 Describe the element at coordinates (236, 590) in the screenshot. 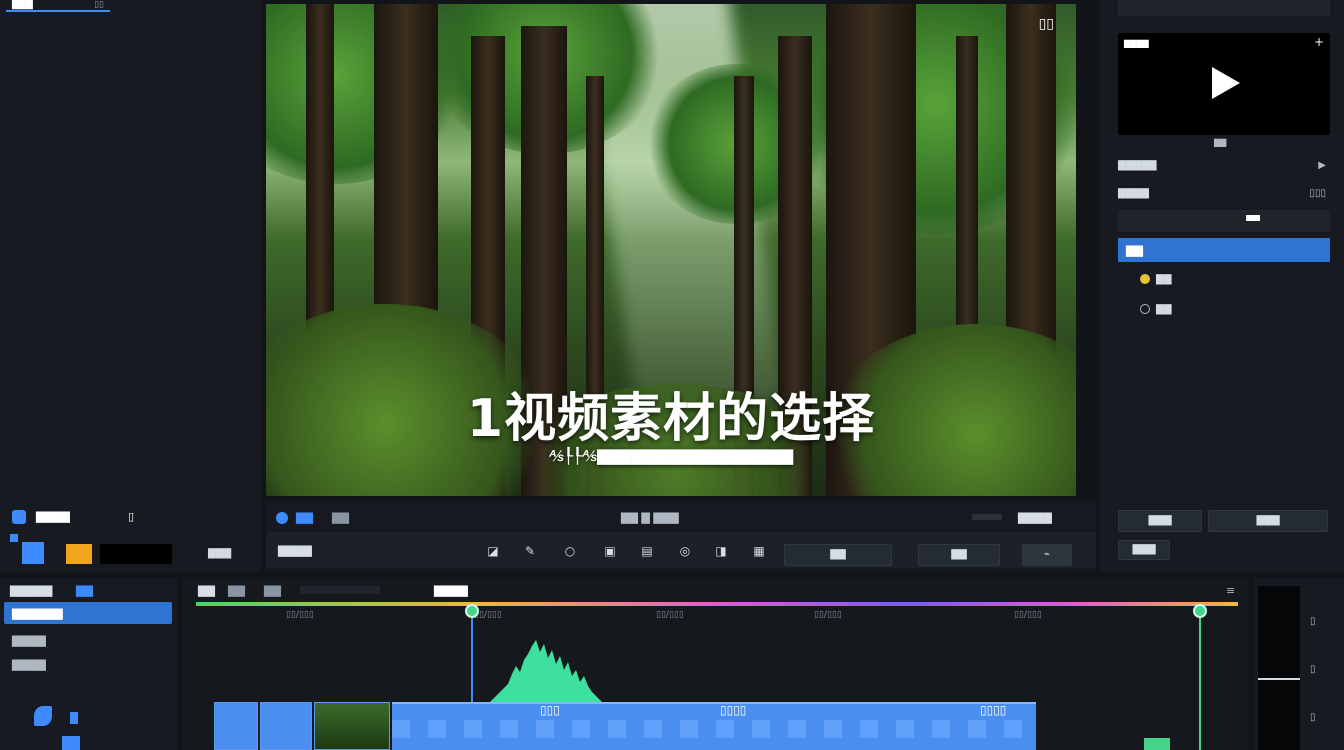

I see `track-tab-2: ▇▇` at that location.